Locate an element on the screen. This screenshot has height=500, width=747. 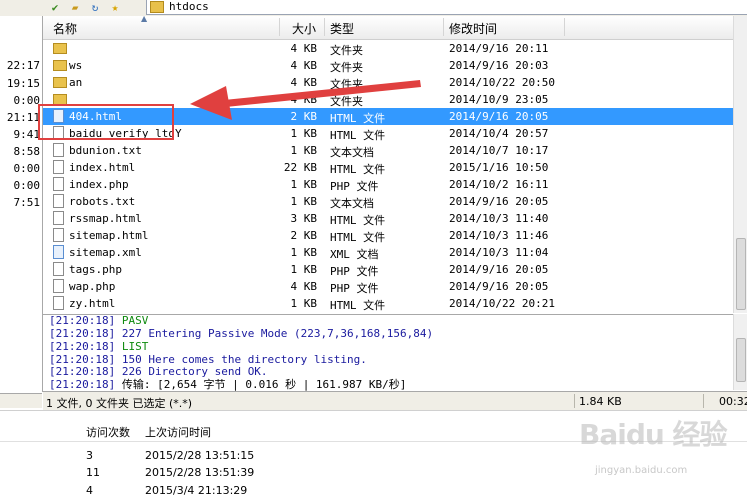
refresh-icon: ↻ is located at coordinates (95, 8).